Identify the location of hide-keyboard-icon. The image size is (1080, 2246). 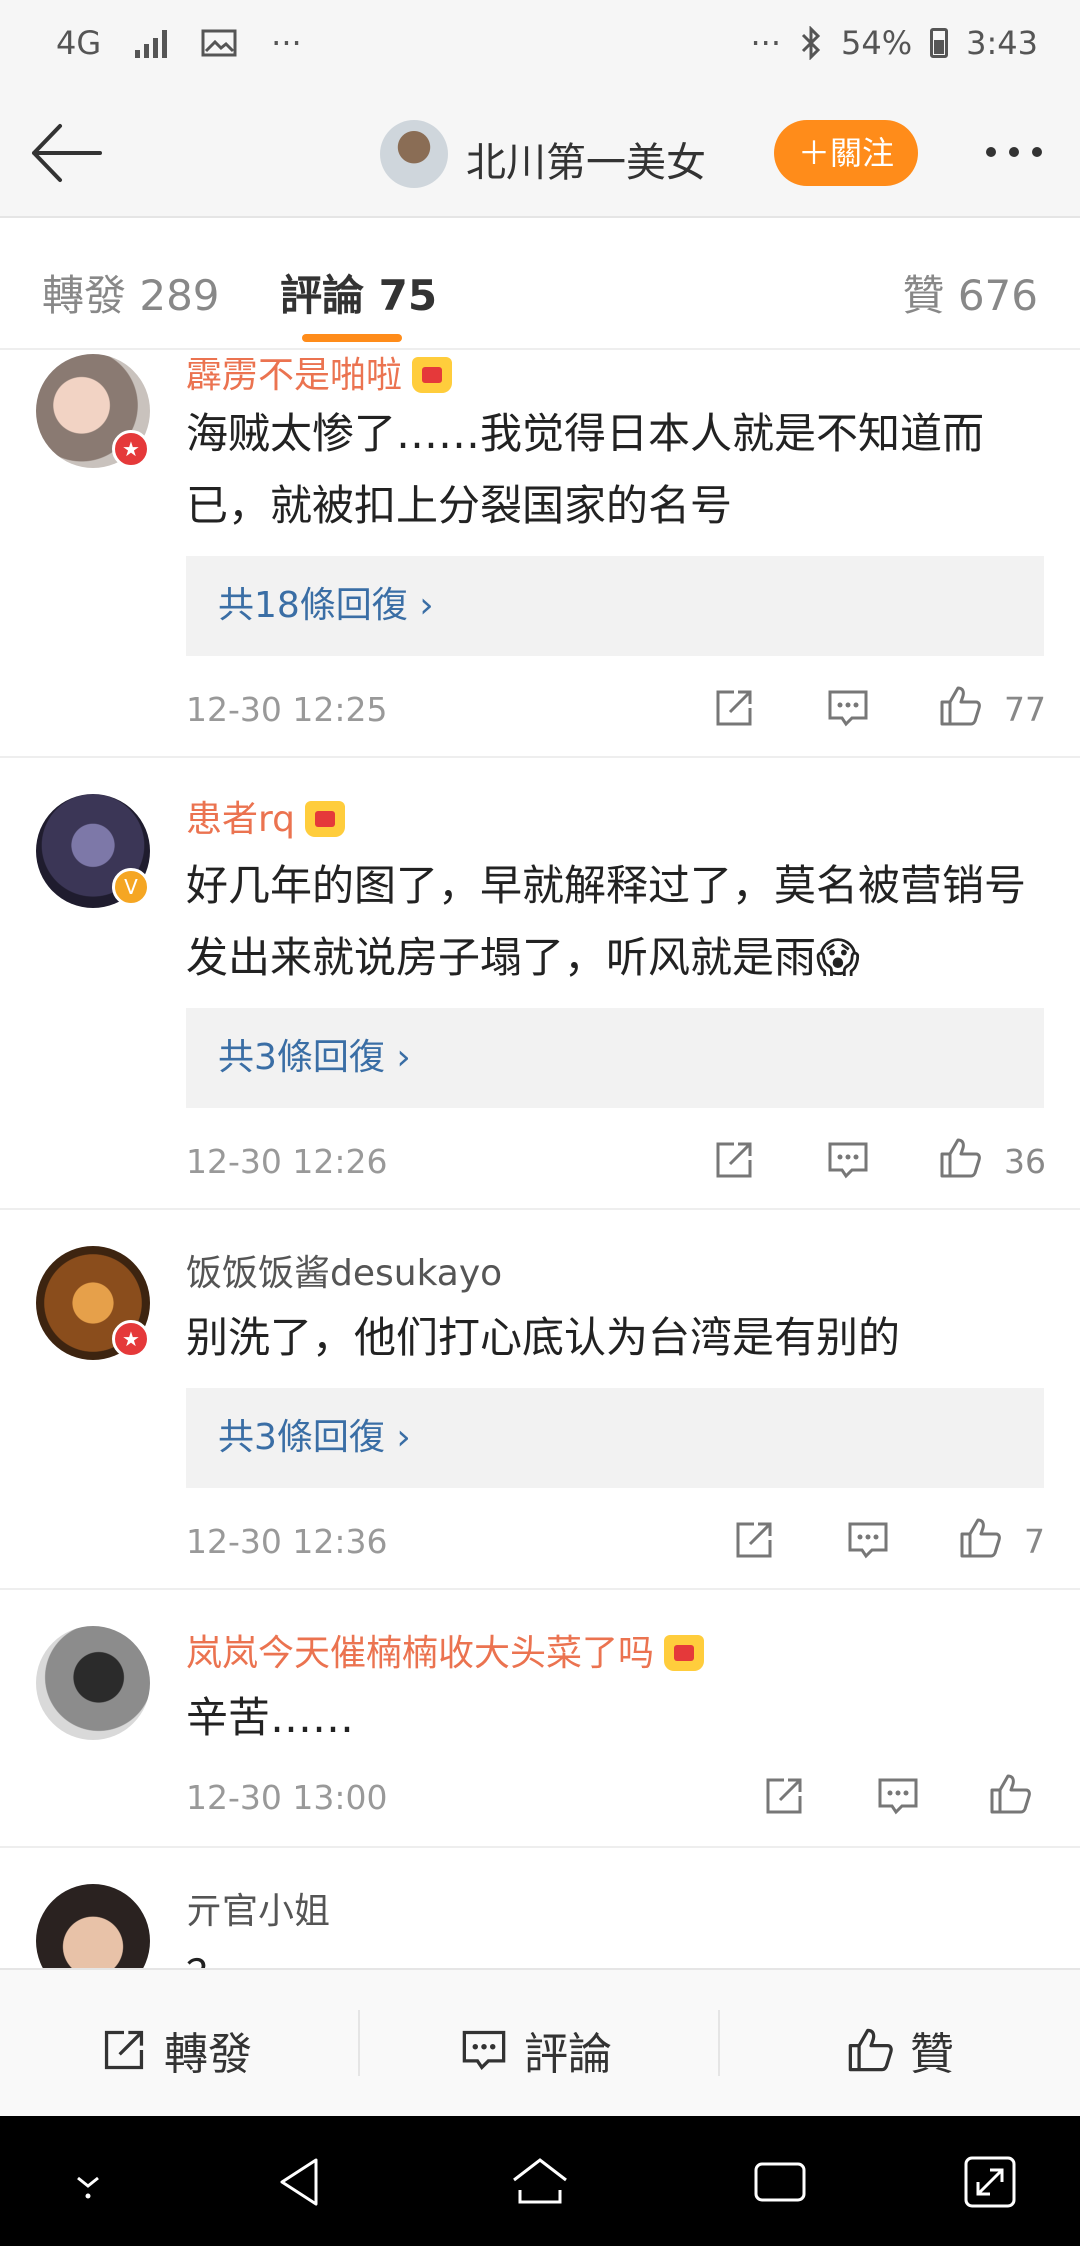
(88, 2182).